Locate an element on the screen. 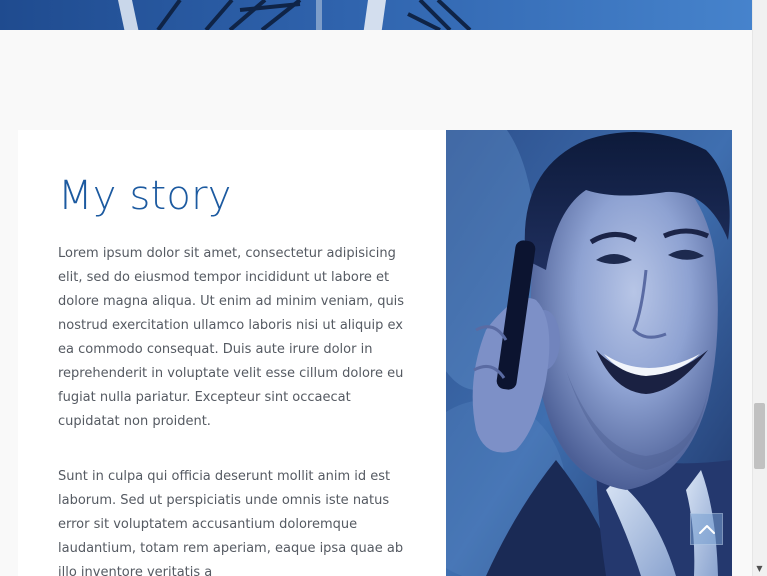  chevron-up-icon is located at coordinates (706, 529).